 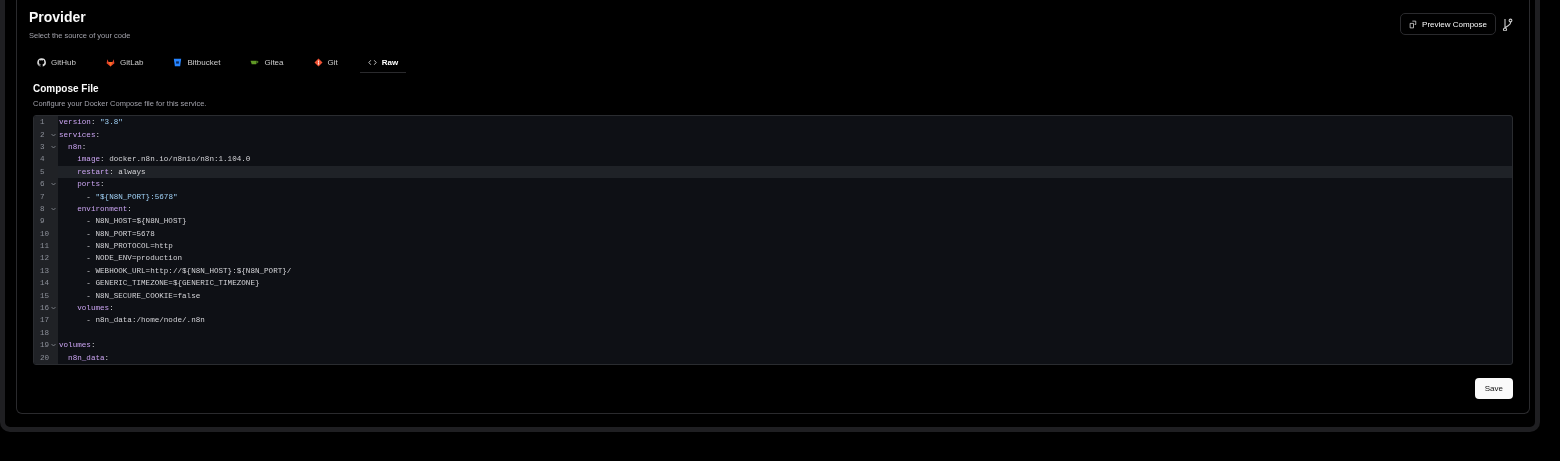 What do you see at coordinates (255, 62) in the screenshot?
I see `teacup-icon` at bounding box center [255, 62].